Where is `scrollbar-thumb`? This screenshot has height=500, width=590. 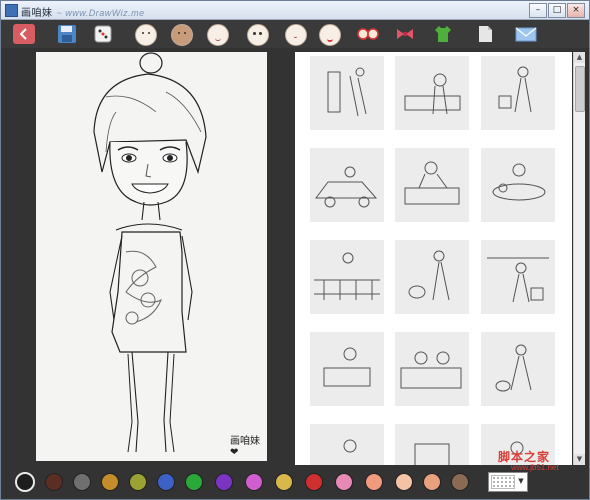 scrollbar-thumb is located at coordinates (580, 89).